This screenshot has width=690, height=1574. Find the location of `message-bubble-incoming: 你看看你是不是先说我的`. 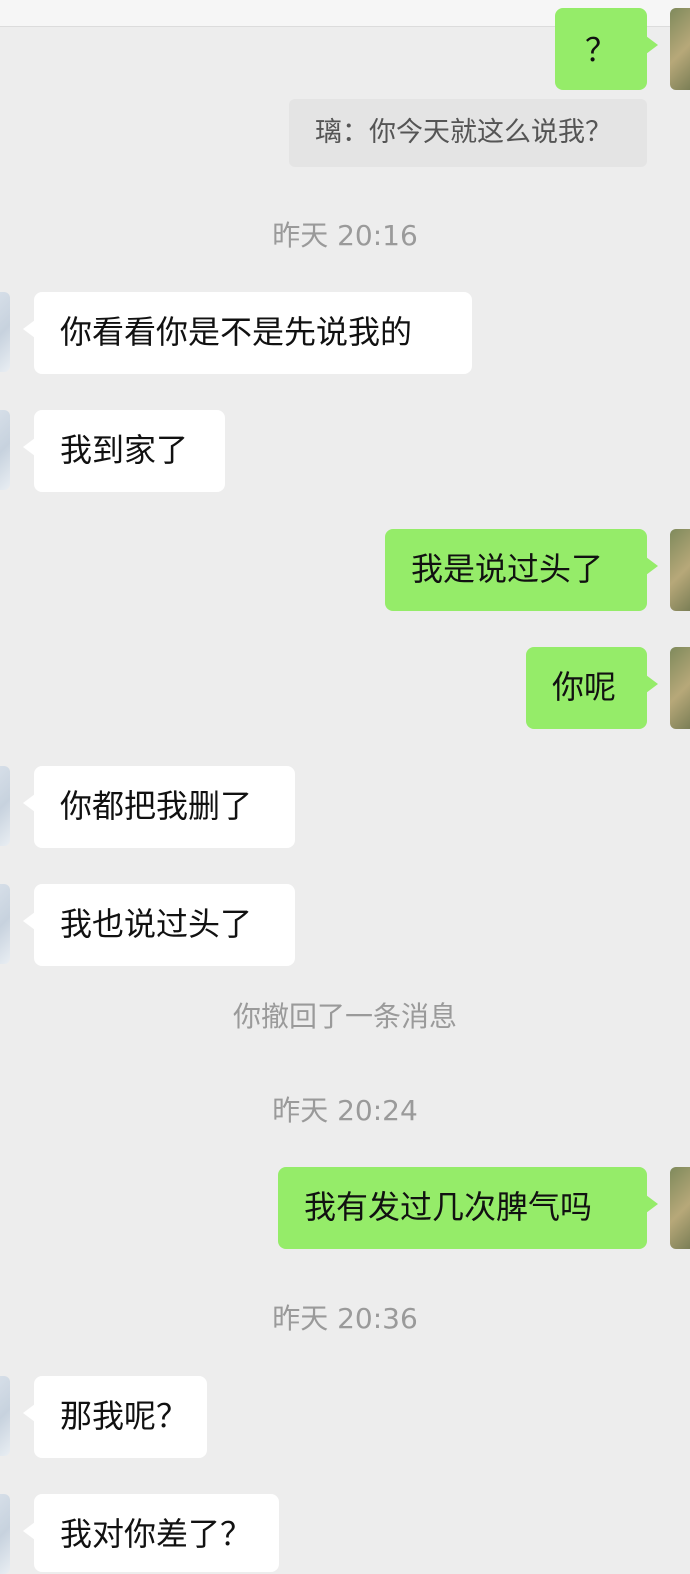

message-bubble-incoming: 你看看你是不是先说我的 is located at coordinates (247, 333).